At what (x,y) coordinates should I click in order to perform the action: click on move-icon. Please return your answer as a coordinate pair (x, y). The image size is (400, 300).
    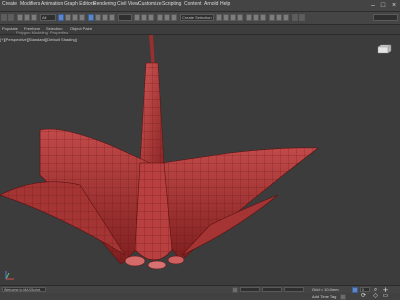
    Looking at the image, I should click on (91, 17).